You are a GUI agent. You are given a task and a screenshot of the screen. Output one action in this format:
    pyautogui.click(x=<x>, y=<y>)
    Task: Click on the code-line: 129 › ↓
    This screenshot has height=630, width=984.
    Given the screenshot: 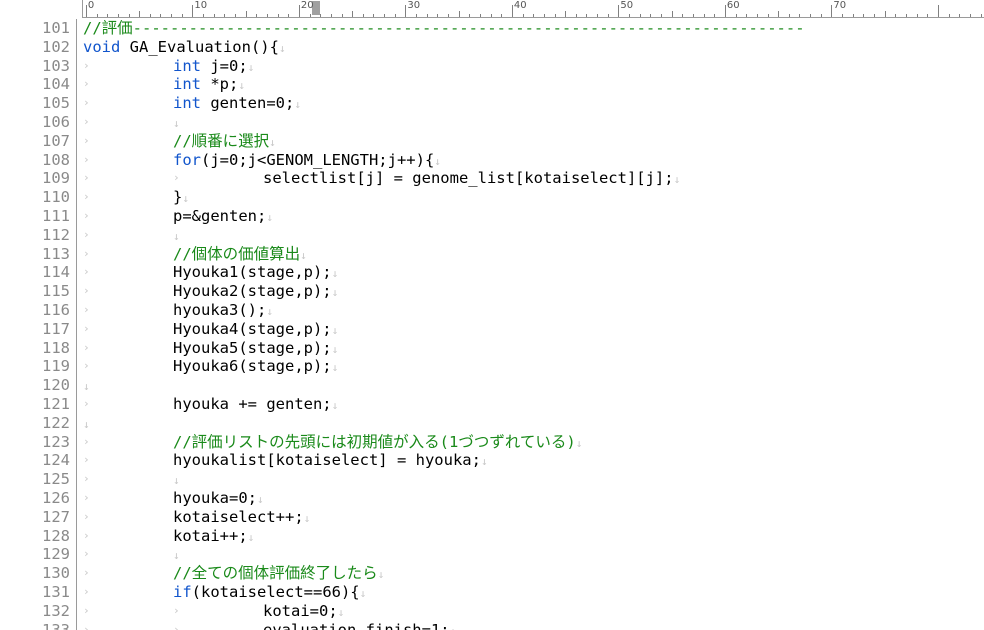 What is the action you would take?
    pyautogui.click(x=492, y=555)
    